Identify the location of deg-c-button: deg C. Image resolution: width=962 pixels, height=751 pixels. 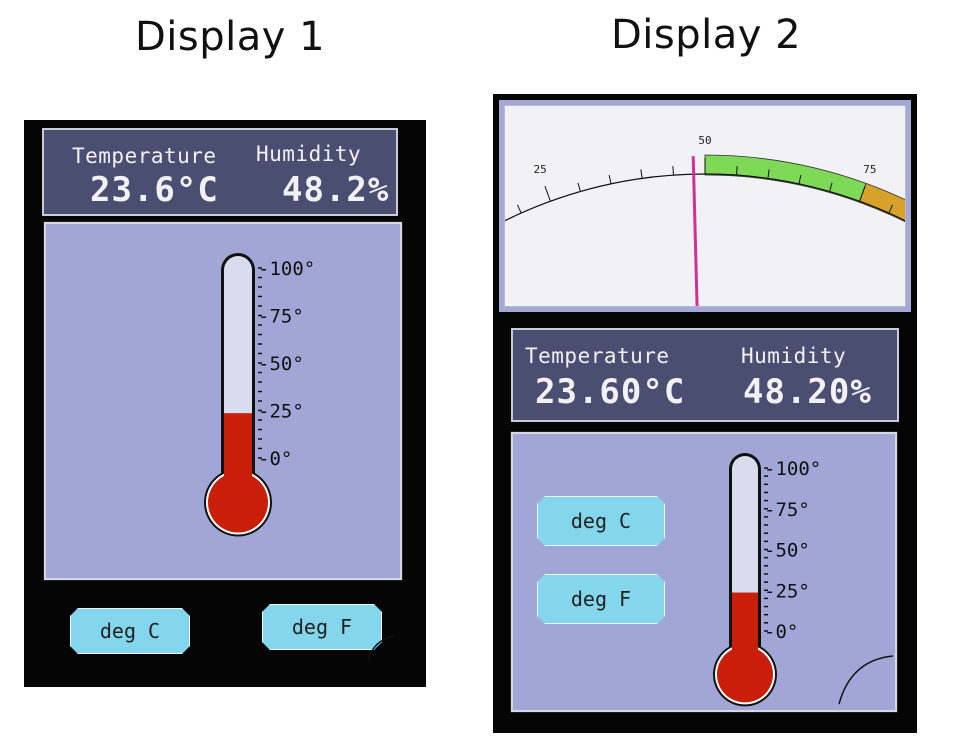
(130, 631).